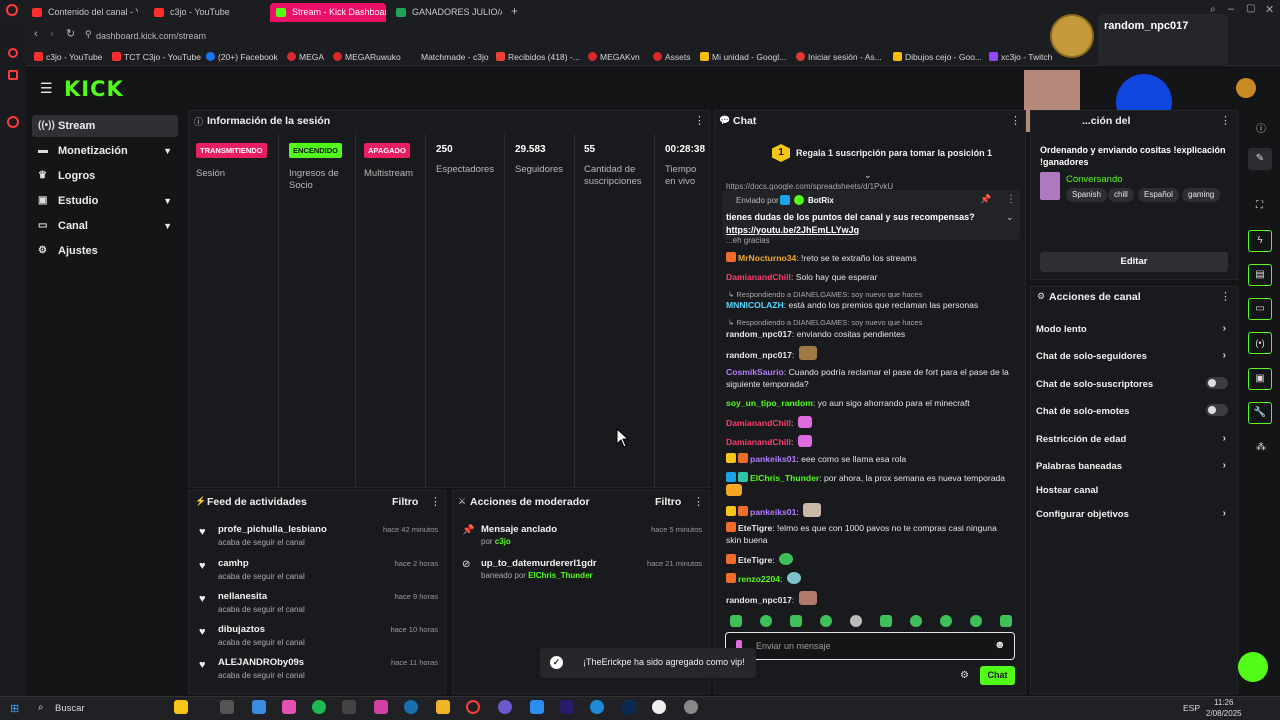 Image resolution: width=1280 pixels, height=720 pixels. Describe the element at coordinates (1261, 447) in the screenshot. I see `share-icon: ⁂` at that location.